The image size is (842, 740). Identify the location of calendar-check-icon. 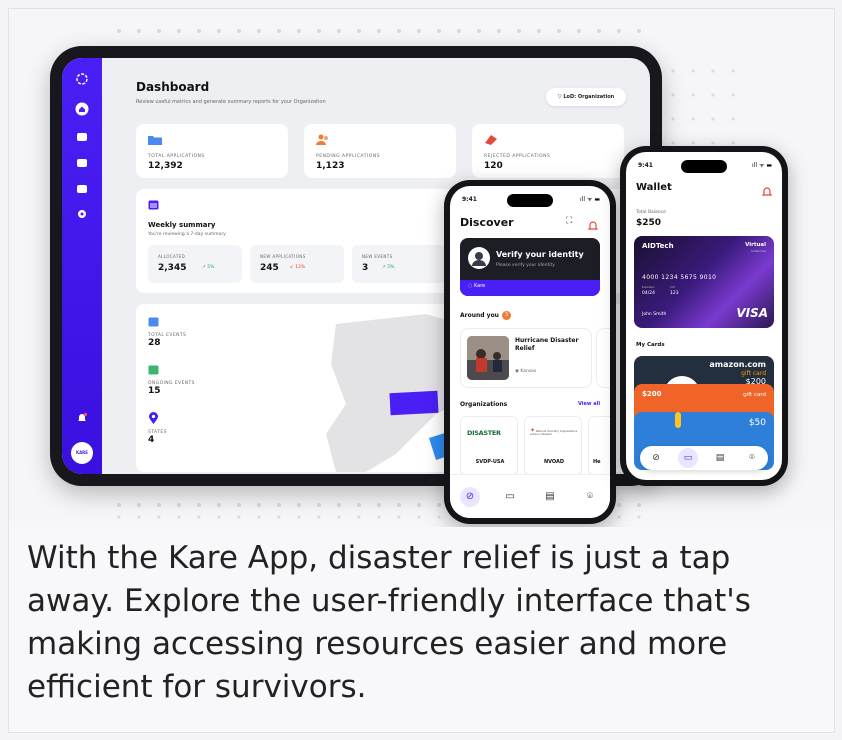
(171, 371).